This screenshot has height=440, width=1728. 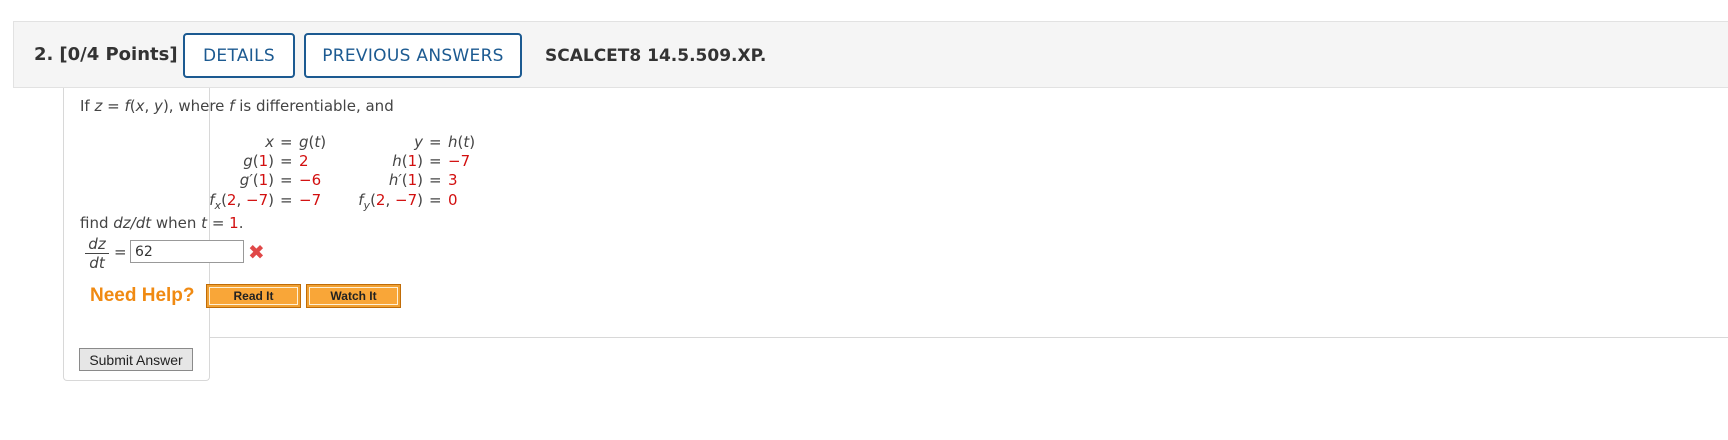 I want to click on fraction-numerator: dz, so click(x=97, y=244).